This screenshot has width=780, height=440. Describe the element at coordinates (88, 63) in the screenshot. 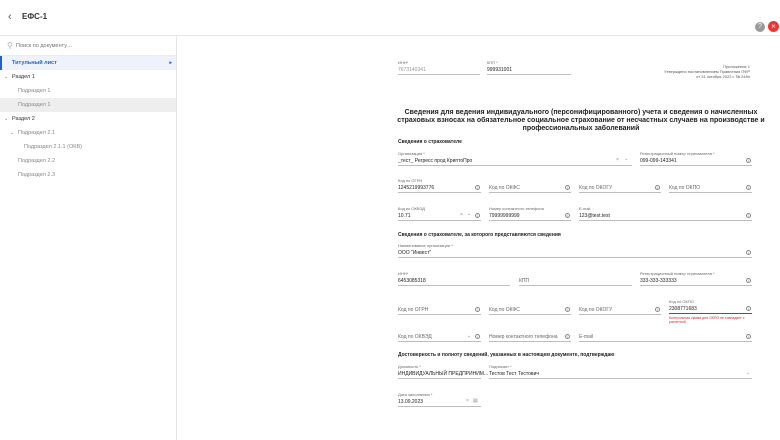

I see `sidebar-item-title-page: Титульный лист ▸` at that location.